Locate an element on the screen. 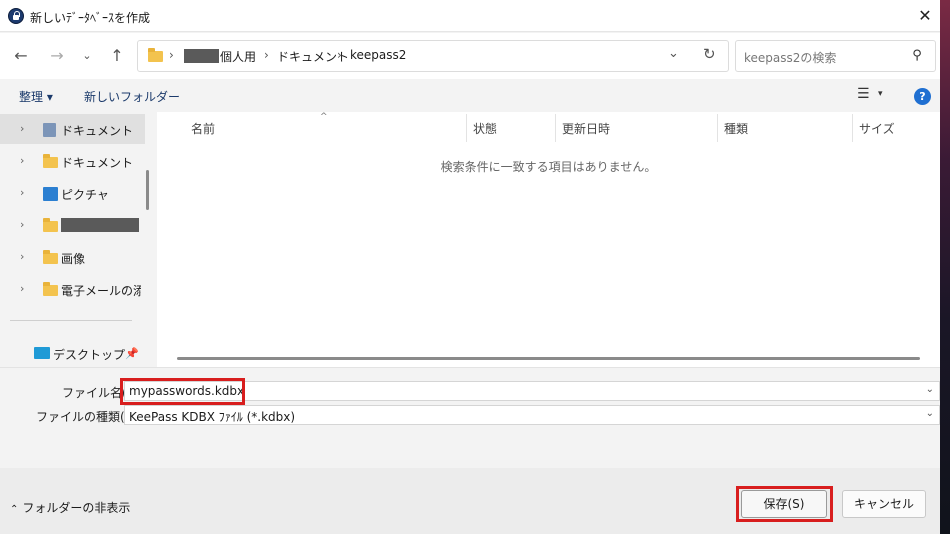  filename-combobox: mypasswords.kdbx ⌄ is located at coordinates (532, 391).